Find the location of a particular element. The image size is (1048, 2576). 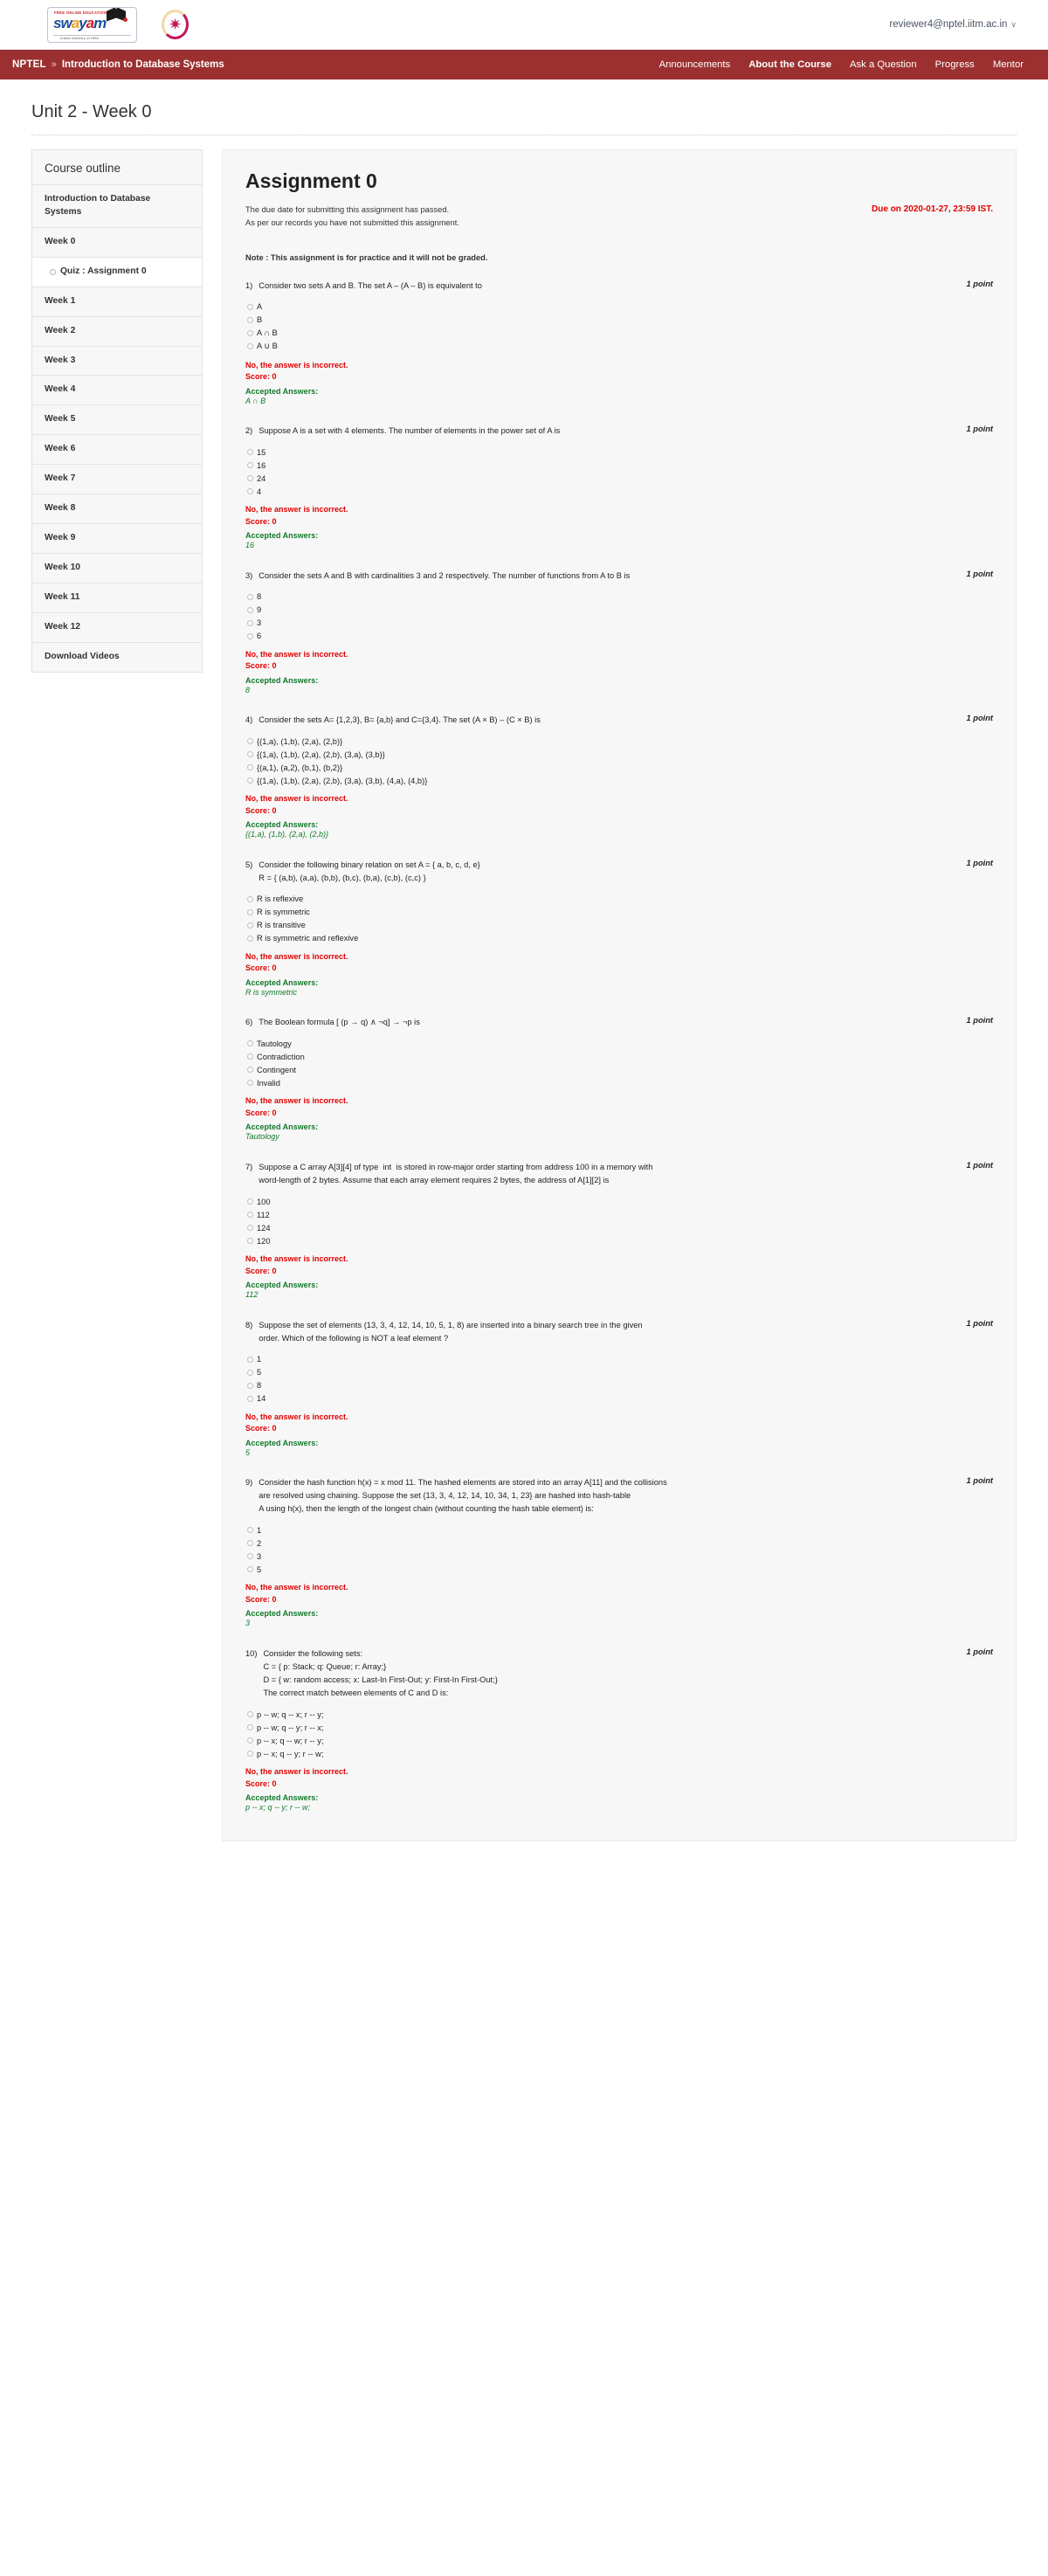

option-row: R is symmetric is located at coordinates (619, 912).